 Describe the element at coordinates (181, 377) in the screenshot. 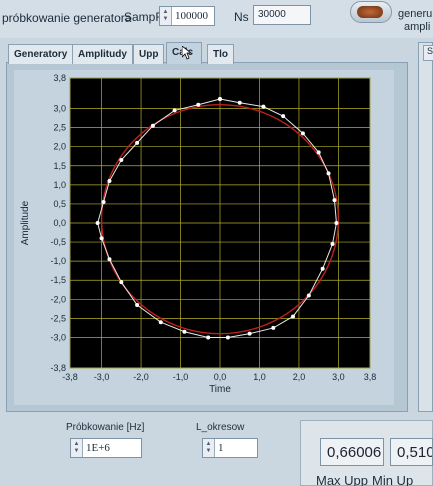

I see `x-tick-label: -1,0` at that location.